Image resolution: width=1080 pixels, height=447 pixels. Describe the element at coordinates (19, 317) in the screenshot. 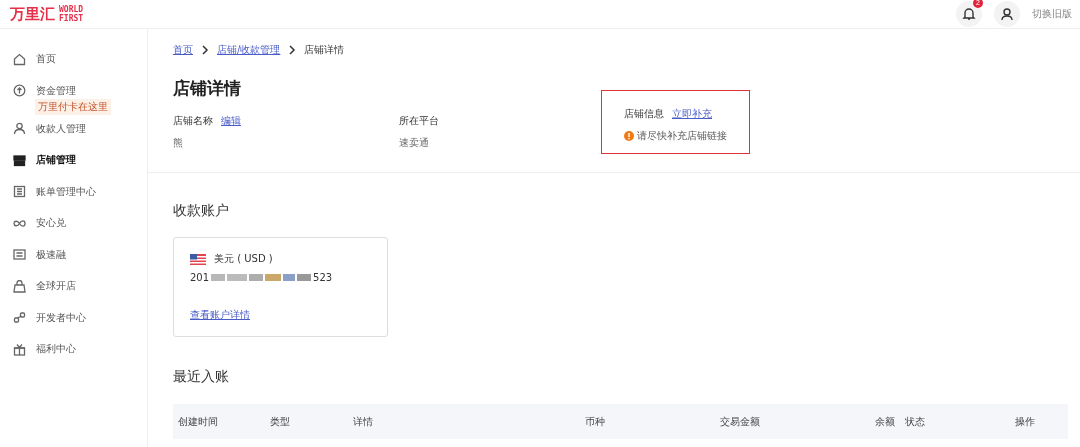

I see `link-icon` at that location.